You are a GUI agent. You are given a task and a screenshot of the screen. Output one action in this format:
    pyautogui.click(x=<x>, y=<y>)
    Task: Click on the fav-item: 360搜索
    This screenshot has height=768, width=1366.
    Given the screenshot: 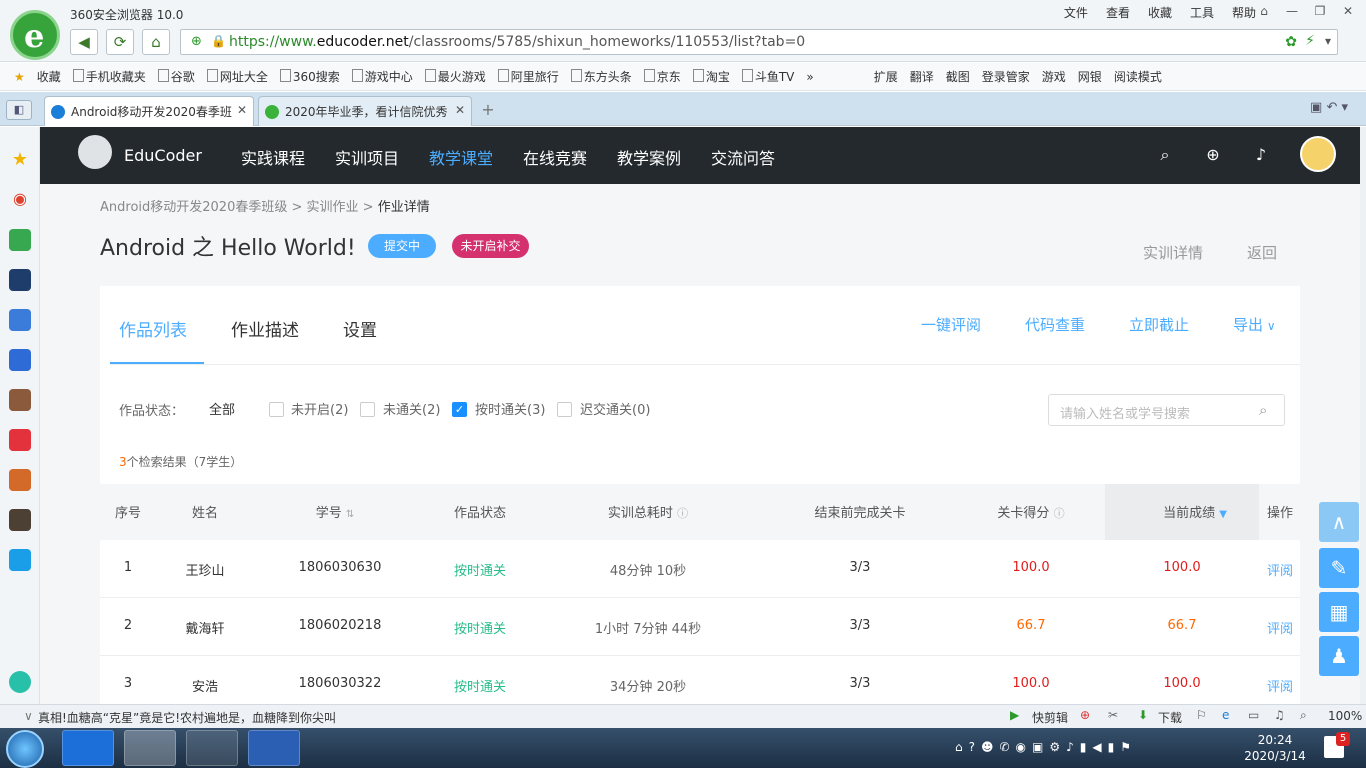 What is the action you would take?
    pyautogui.click(x=310, y=76)
    